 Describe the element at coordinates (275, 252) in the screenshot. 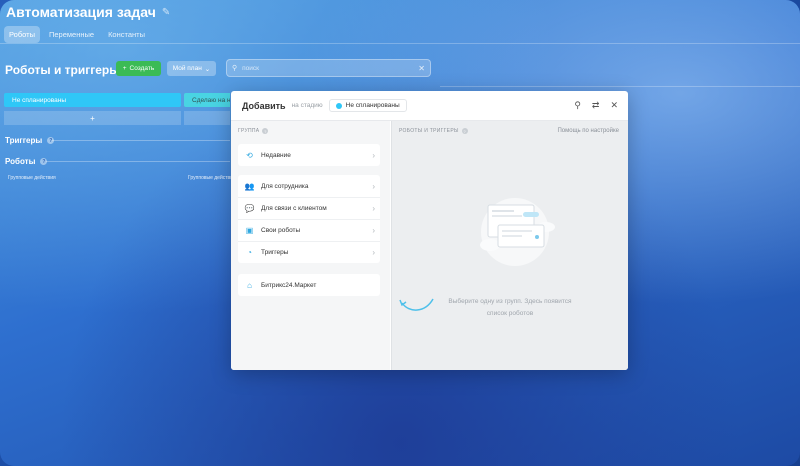

I see `group-item-label: Триггеры` at that location.